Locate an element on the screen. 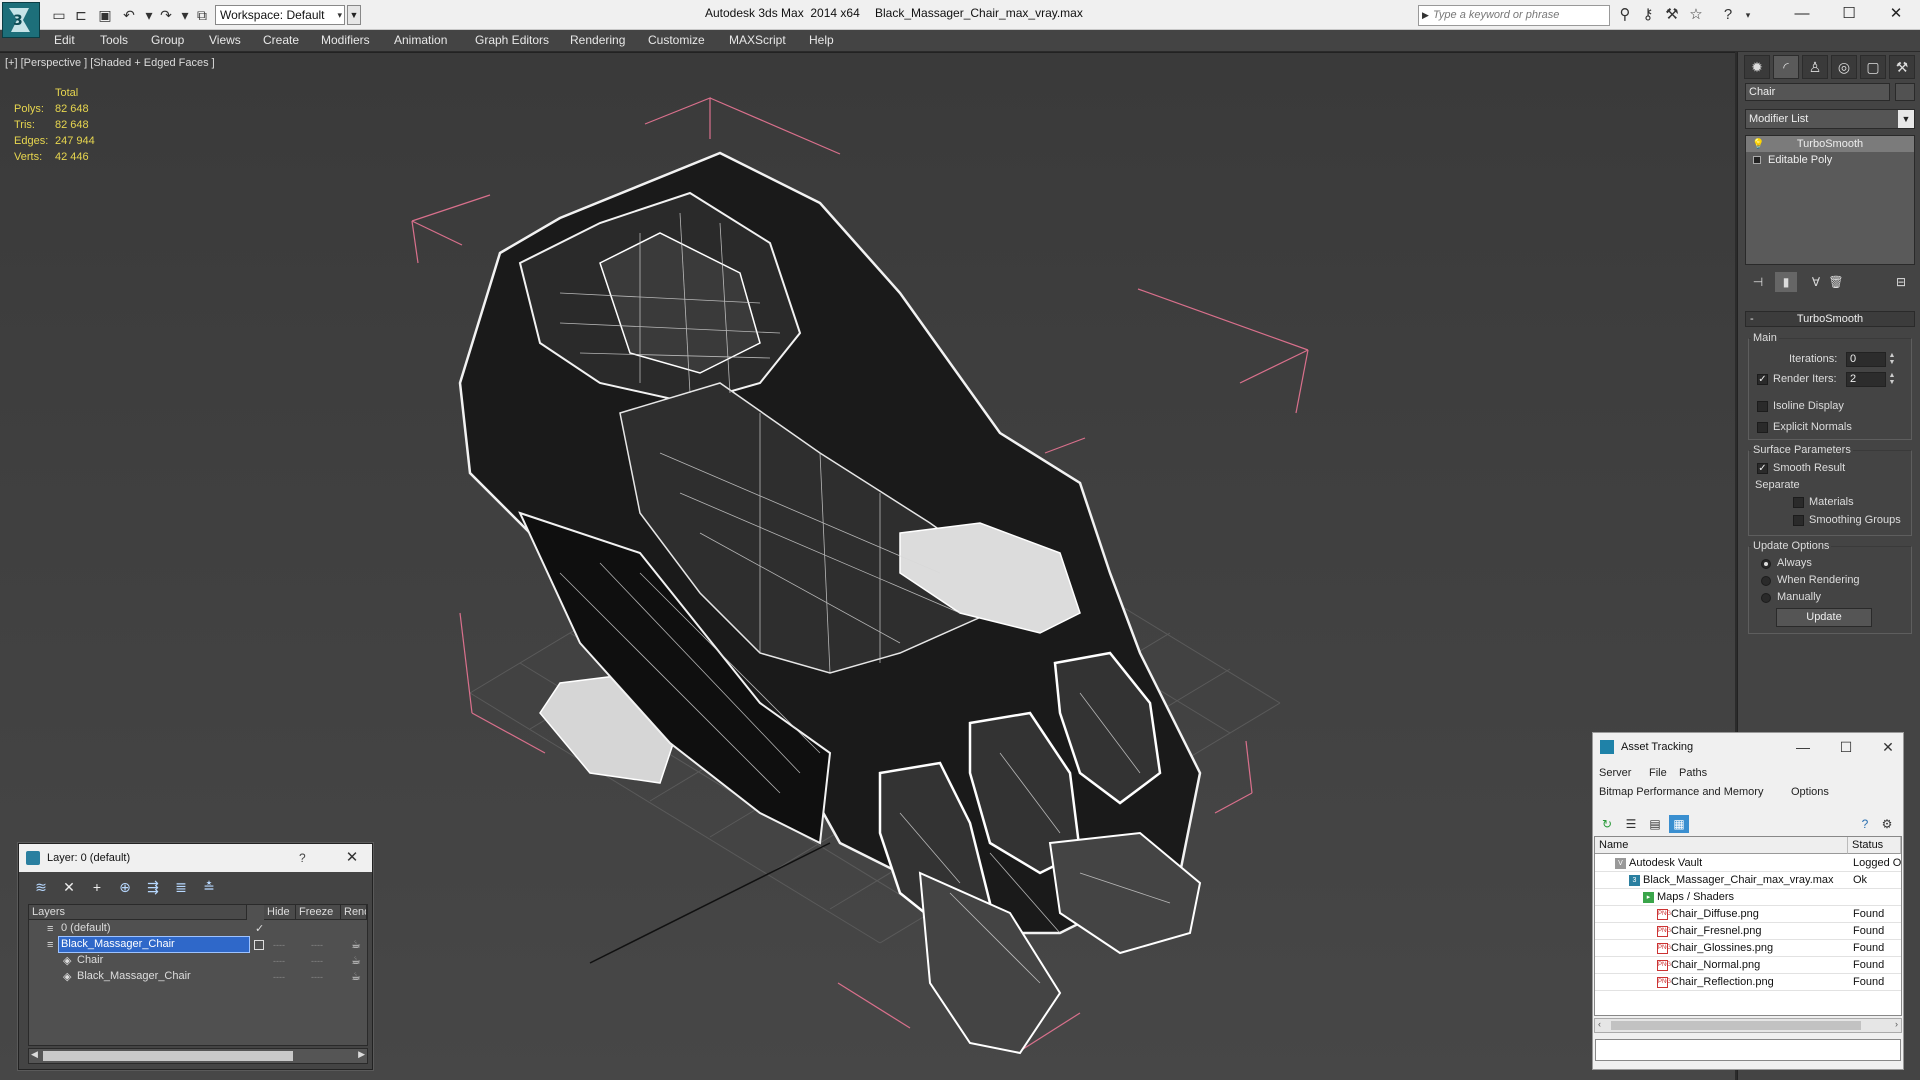  motion-tab-icon: ◎ is located at coordinates (1844, 67).